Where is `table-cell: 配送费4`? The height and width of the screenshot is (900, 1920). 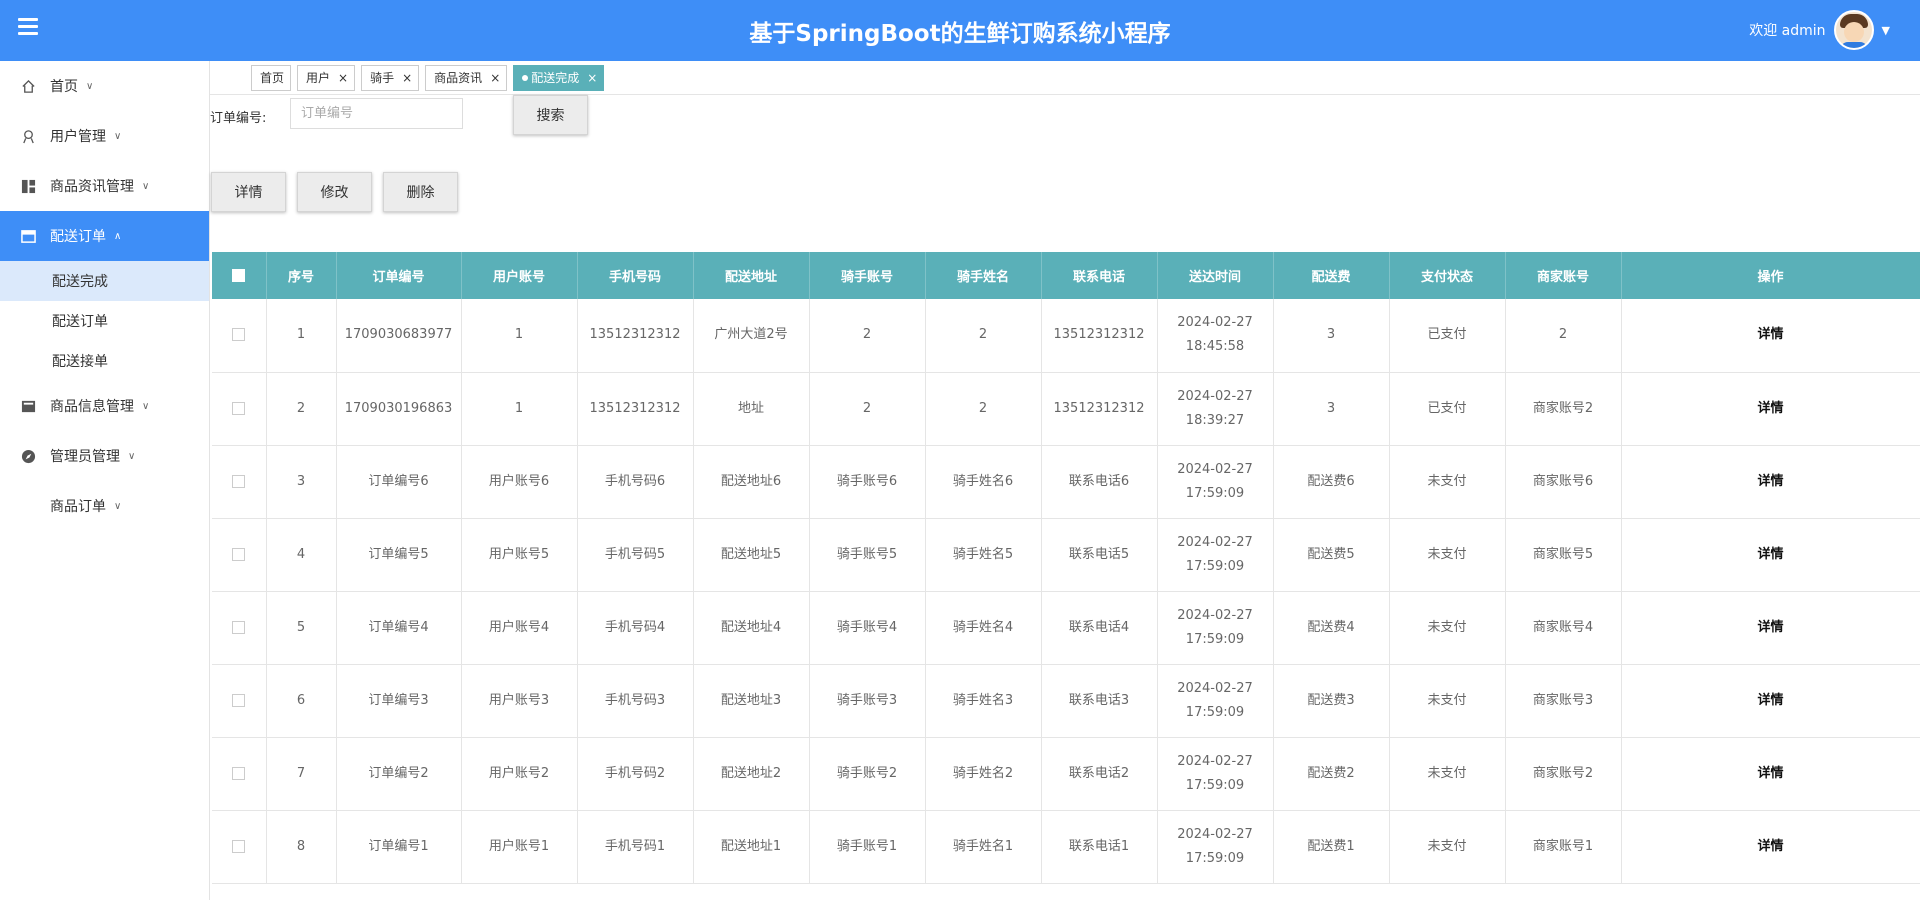 table-cell: 配送费4 is located at coordinates (1331, 628).